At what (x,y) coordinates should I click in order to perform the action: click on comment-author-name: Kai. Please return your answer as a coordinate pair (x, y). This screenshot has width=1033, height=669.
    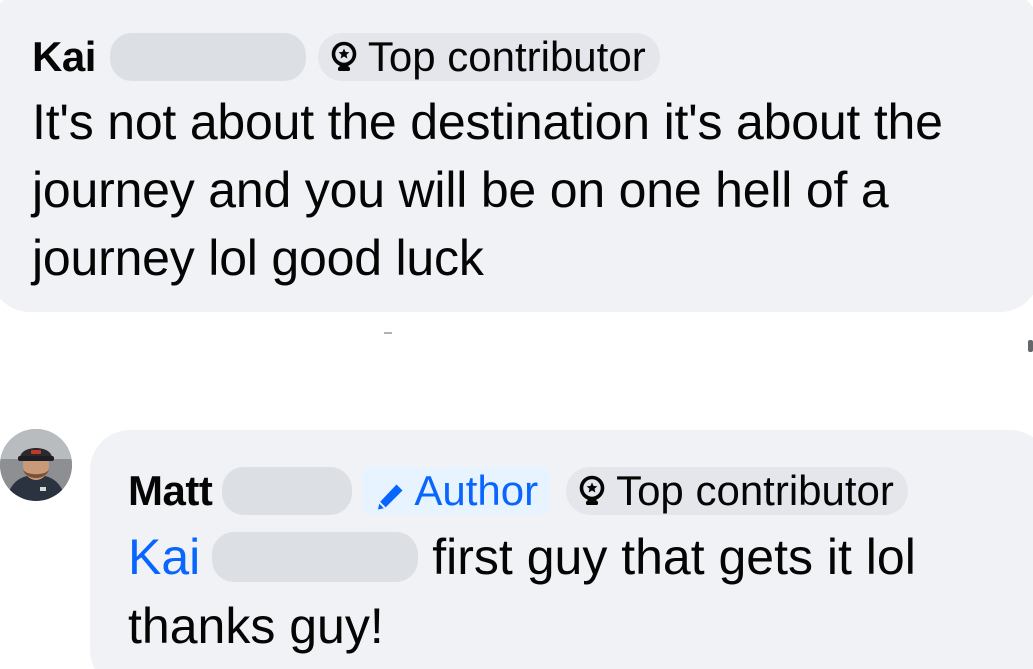
    Looking at the image, I should click on (64, 57).